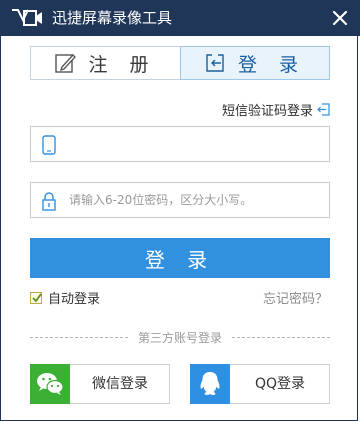  I want to click on title-bar: 迅捷屏幕录像工具, so click(180, 18).